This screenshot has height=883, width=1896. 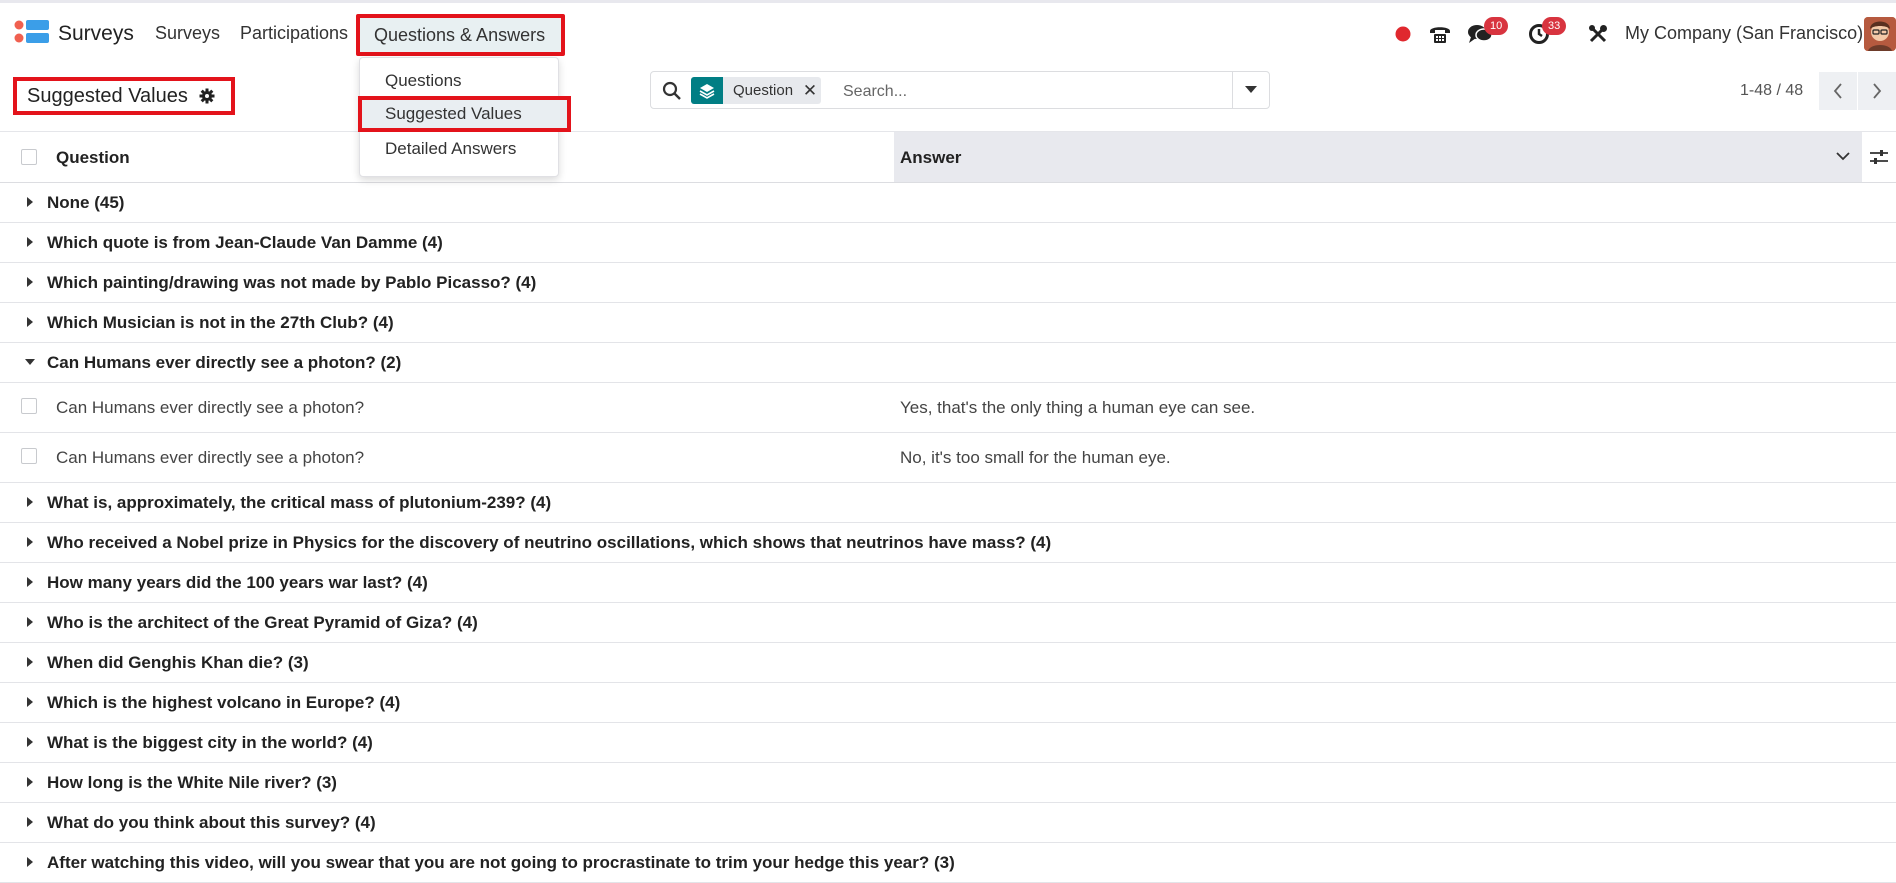 What do you see at coordinates (707, 90) in the screenshot?
I see `layers-icon` at bounding box center [707, 90].